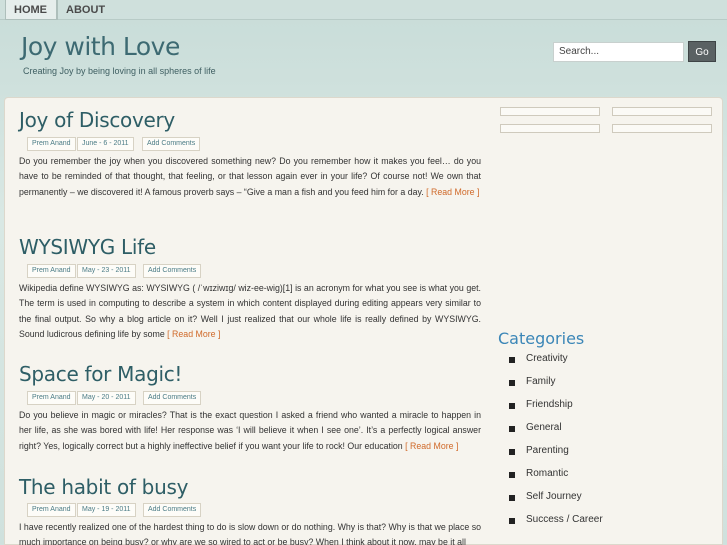 This screenshot has height=545, width=727. Describe the element at coordinates (554, 496) in the screenshot. I see `category-label: Self Journey` at that location.